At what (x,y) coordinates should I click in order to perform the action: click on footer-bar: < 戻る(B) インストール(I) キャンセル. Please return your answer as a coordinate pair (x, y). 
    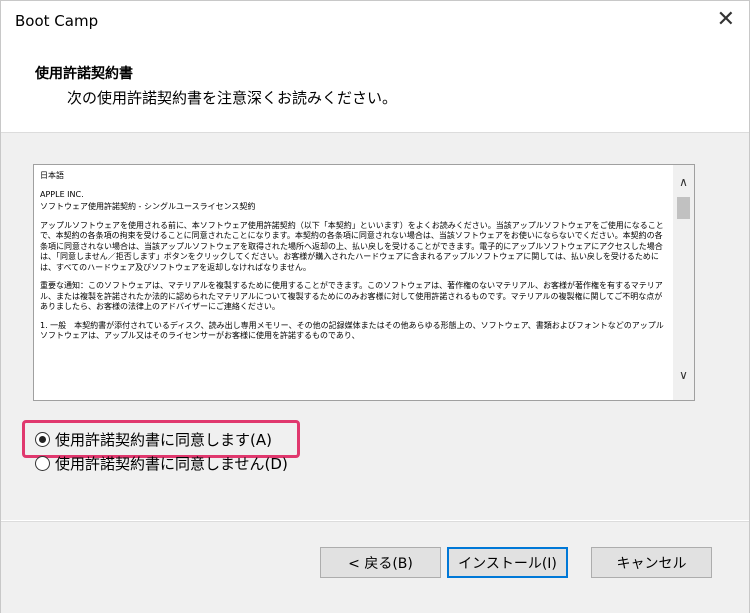
    Looking at the image, I should click on (375, 567).